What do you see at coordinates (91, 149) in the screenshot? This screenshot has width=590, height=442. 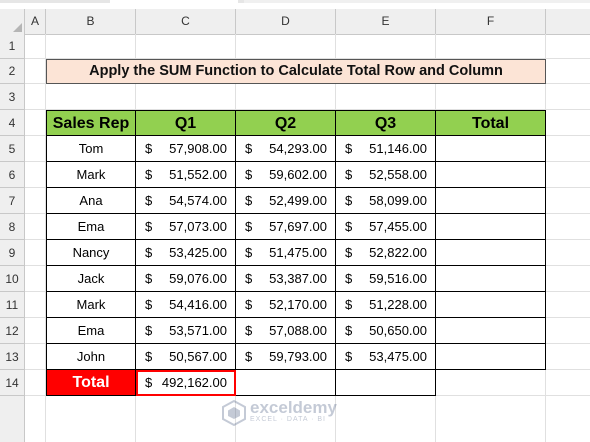 I see `sales-rep-cell: Tom` at bounding box center [91, 149].